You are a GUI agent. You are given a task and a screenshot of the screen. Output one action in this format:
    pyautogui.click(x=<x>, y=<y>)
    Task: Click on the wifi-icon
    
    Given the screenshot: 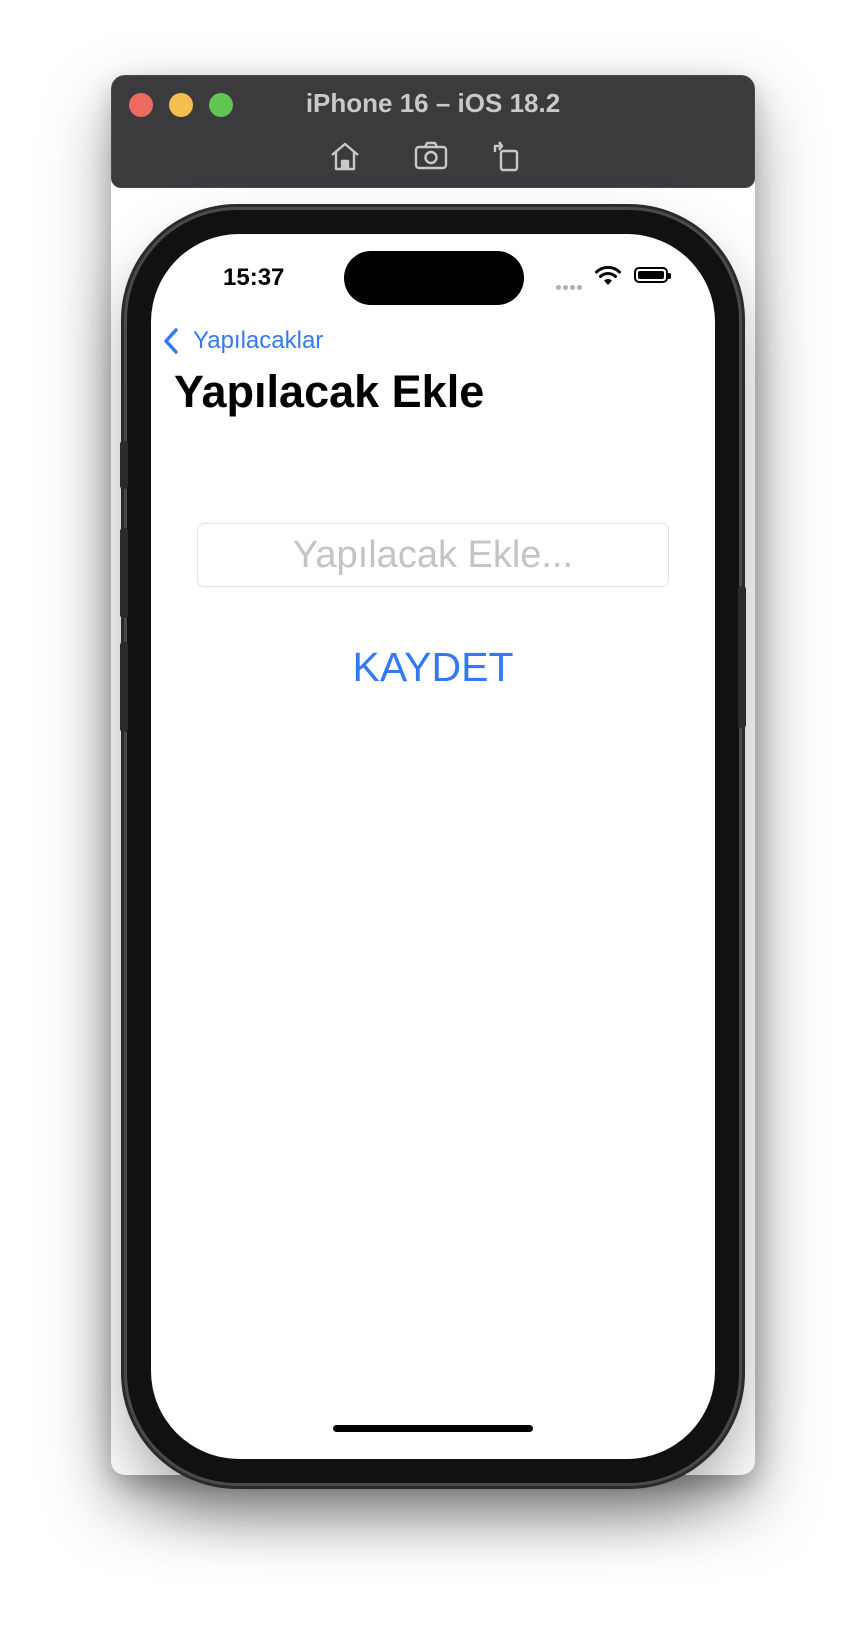 What is the action you would take?
    pyautogui.click(x=608, y=276)
    